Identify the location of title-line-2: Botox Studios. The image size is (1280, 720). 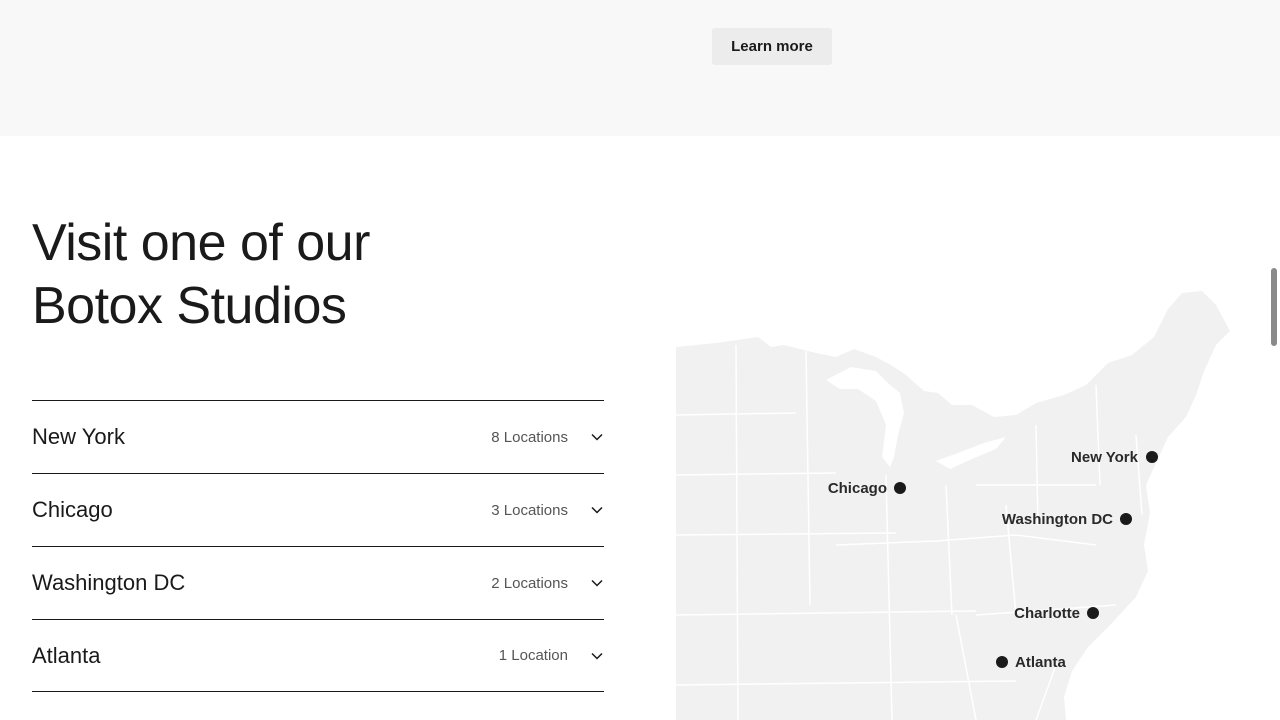
(189, 306).